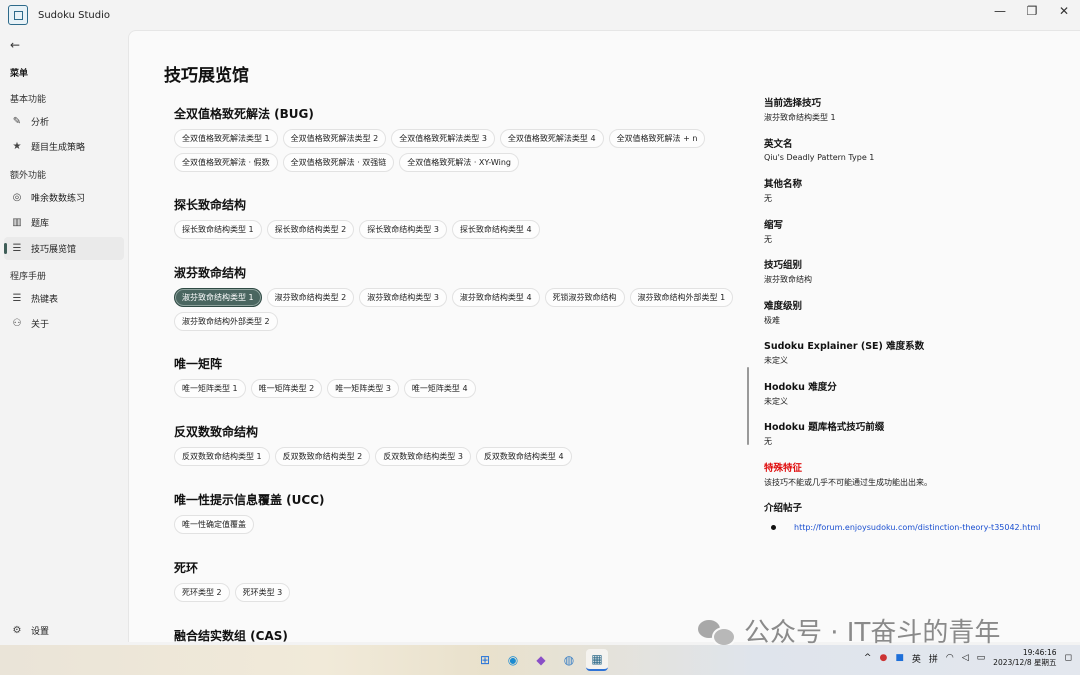 The image size is (1080, 675). Describe the element at coordinates (18, 15) in the screenshot. I see `app-logo-icon` at that location.